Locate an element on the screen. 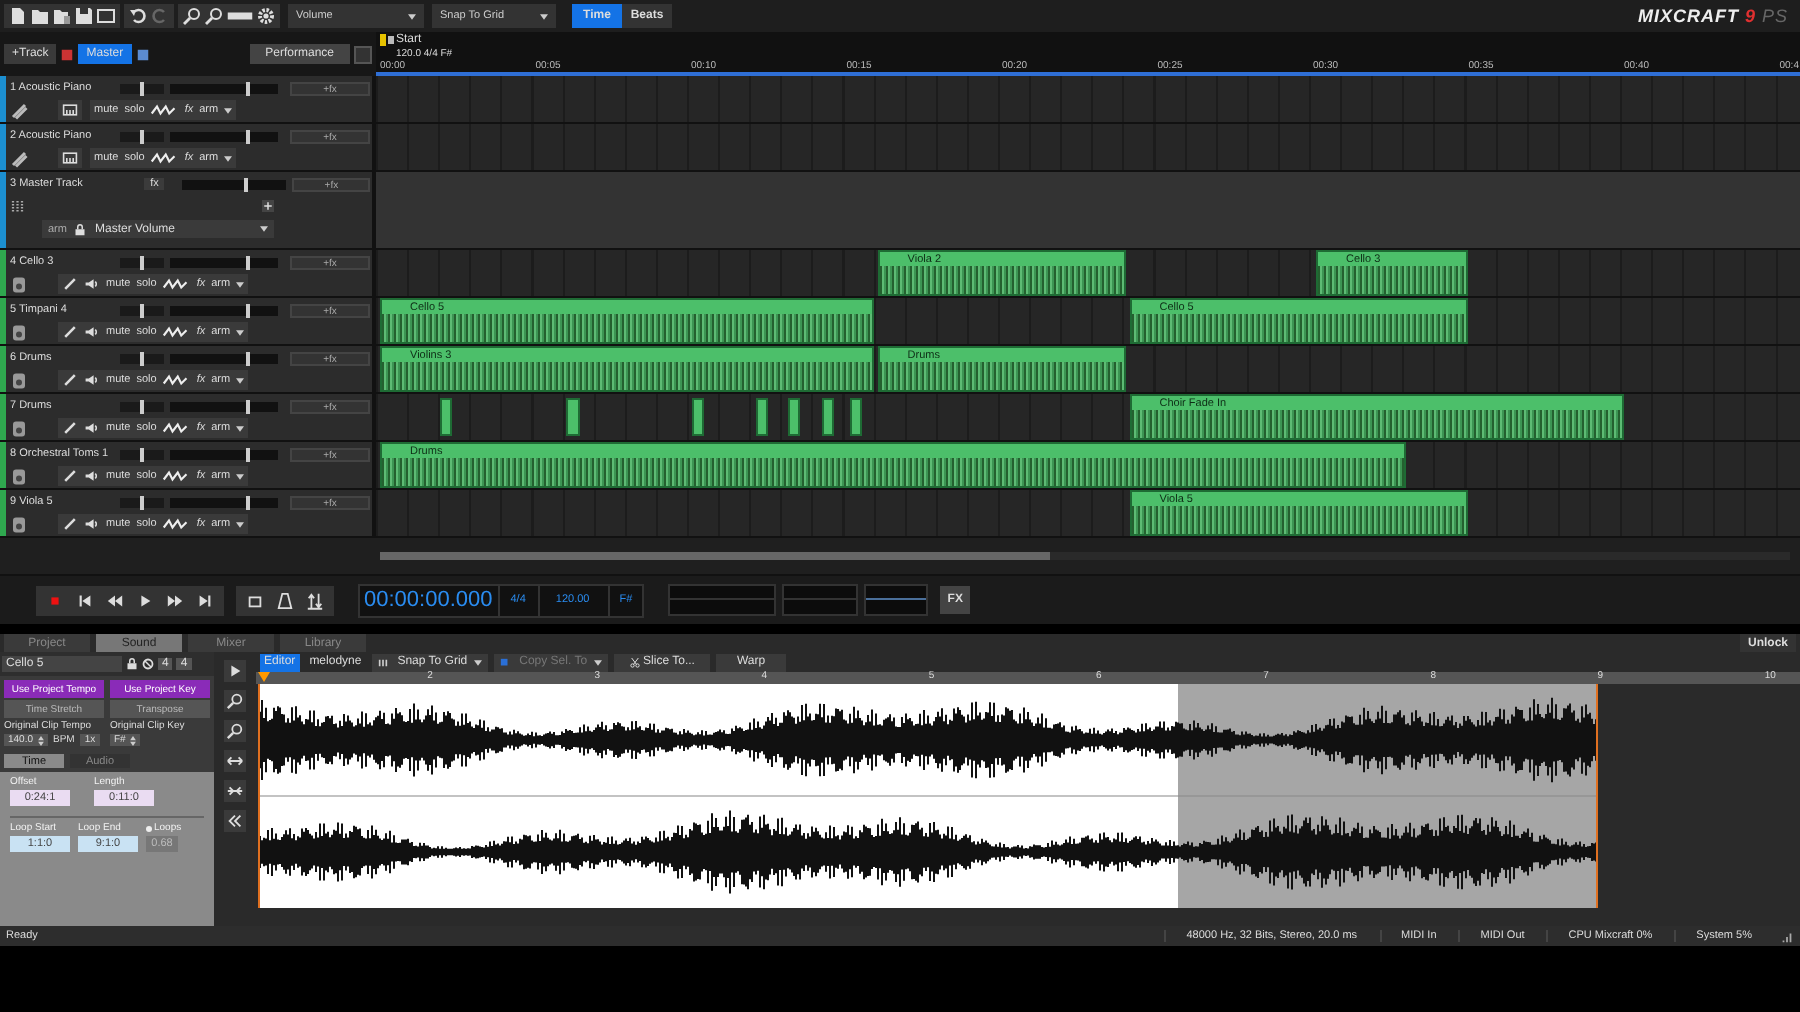  undo-icon is located at coordinates (138, 16).